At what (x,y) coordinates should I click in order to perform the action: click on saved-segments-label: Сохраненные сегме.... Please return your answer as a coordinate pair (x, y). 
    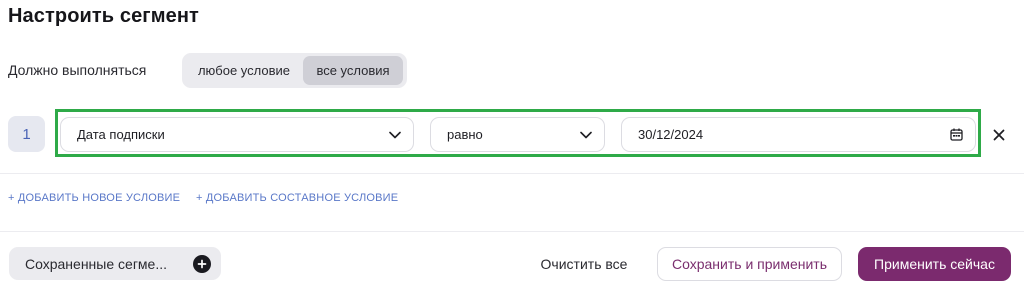
    Looking at the image, I should click on (96, 263).